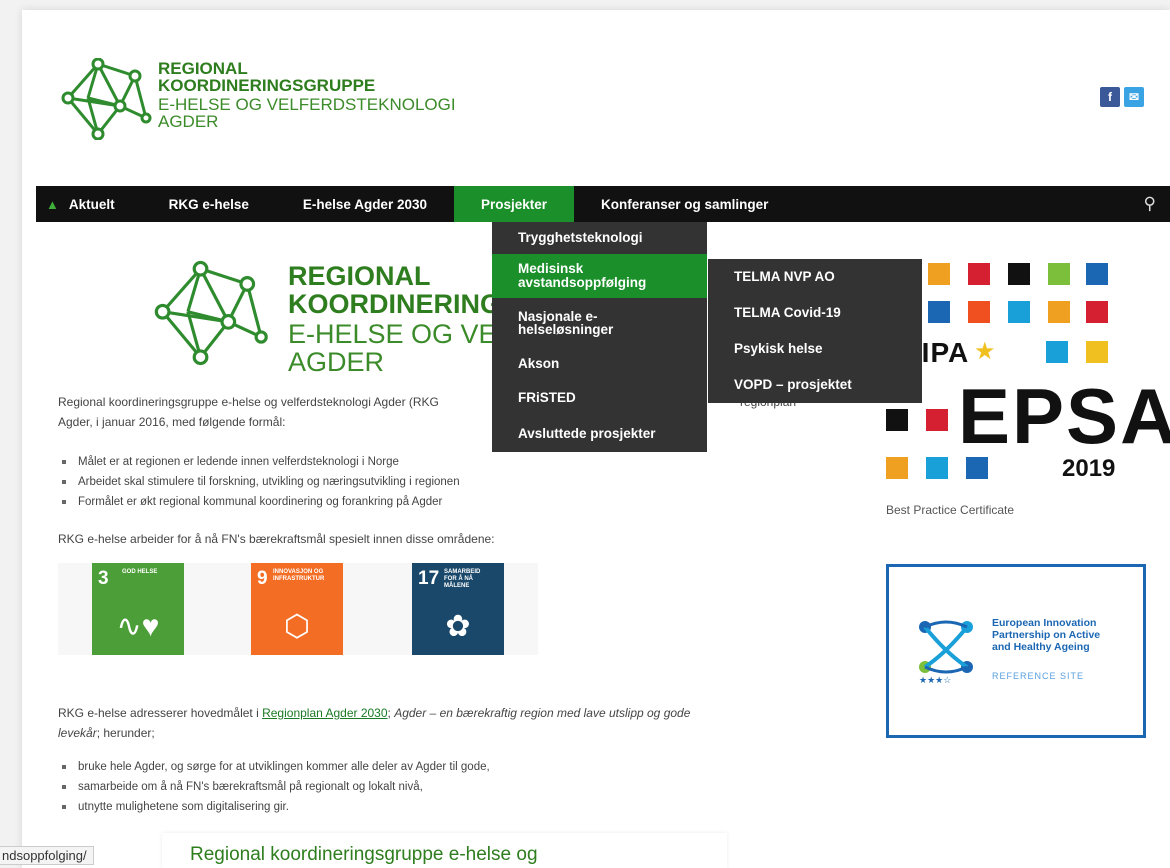  Describe the element at coordinates (599, 434) in the screenshot. I see `menu-item-avsluttede: Avsluttede prosjekter` at that location.